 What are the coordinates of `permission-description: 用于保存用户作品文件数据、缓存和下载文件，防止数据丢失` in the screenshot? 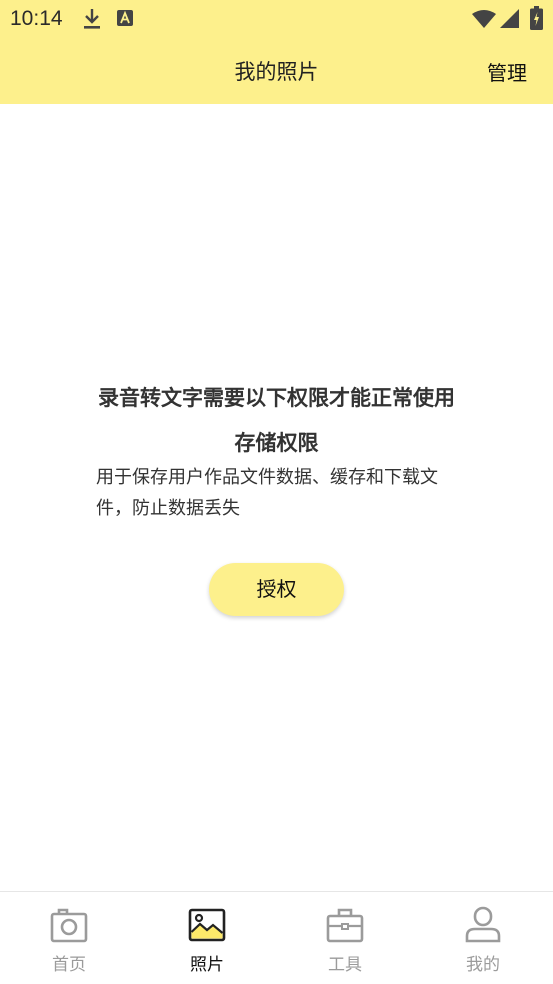 It's located at (267, 493).